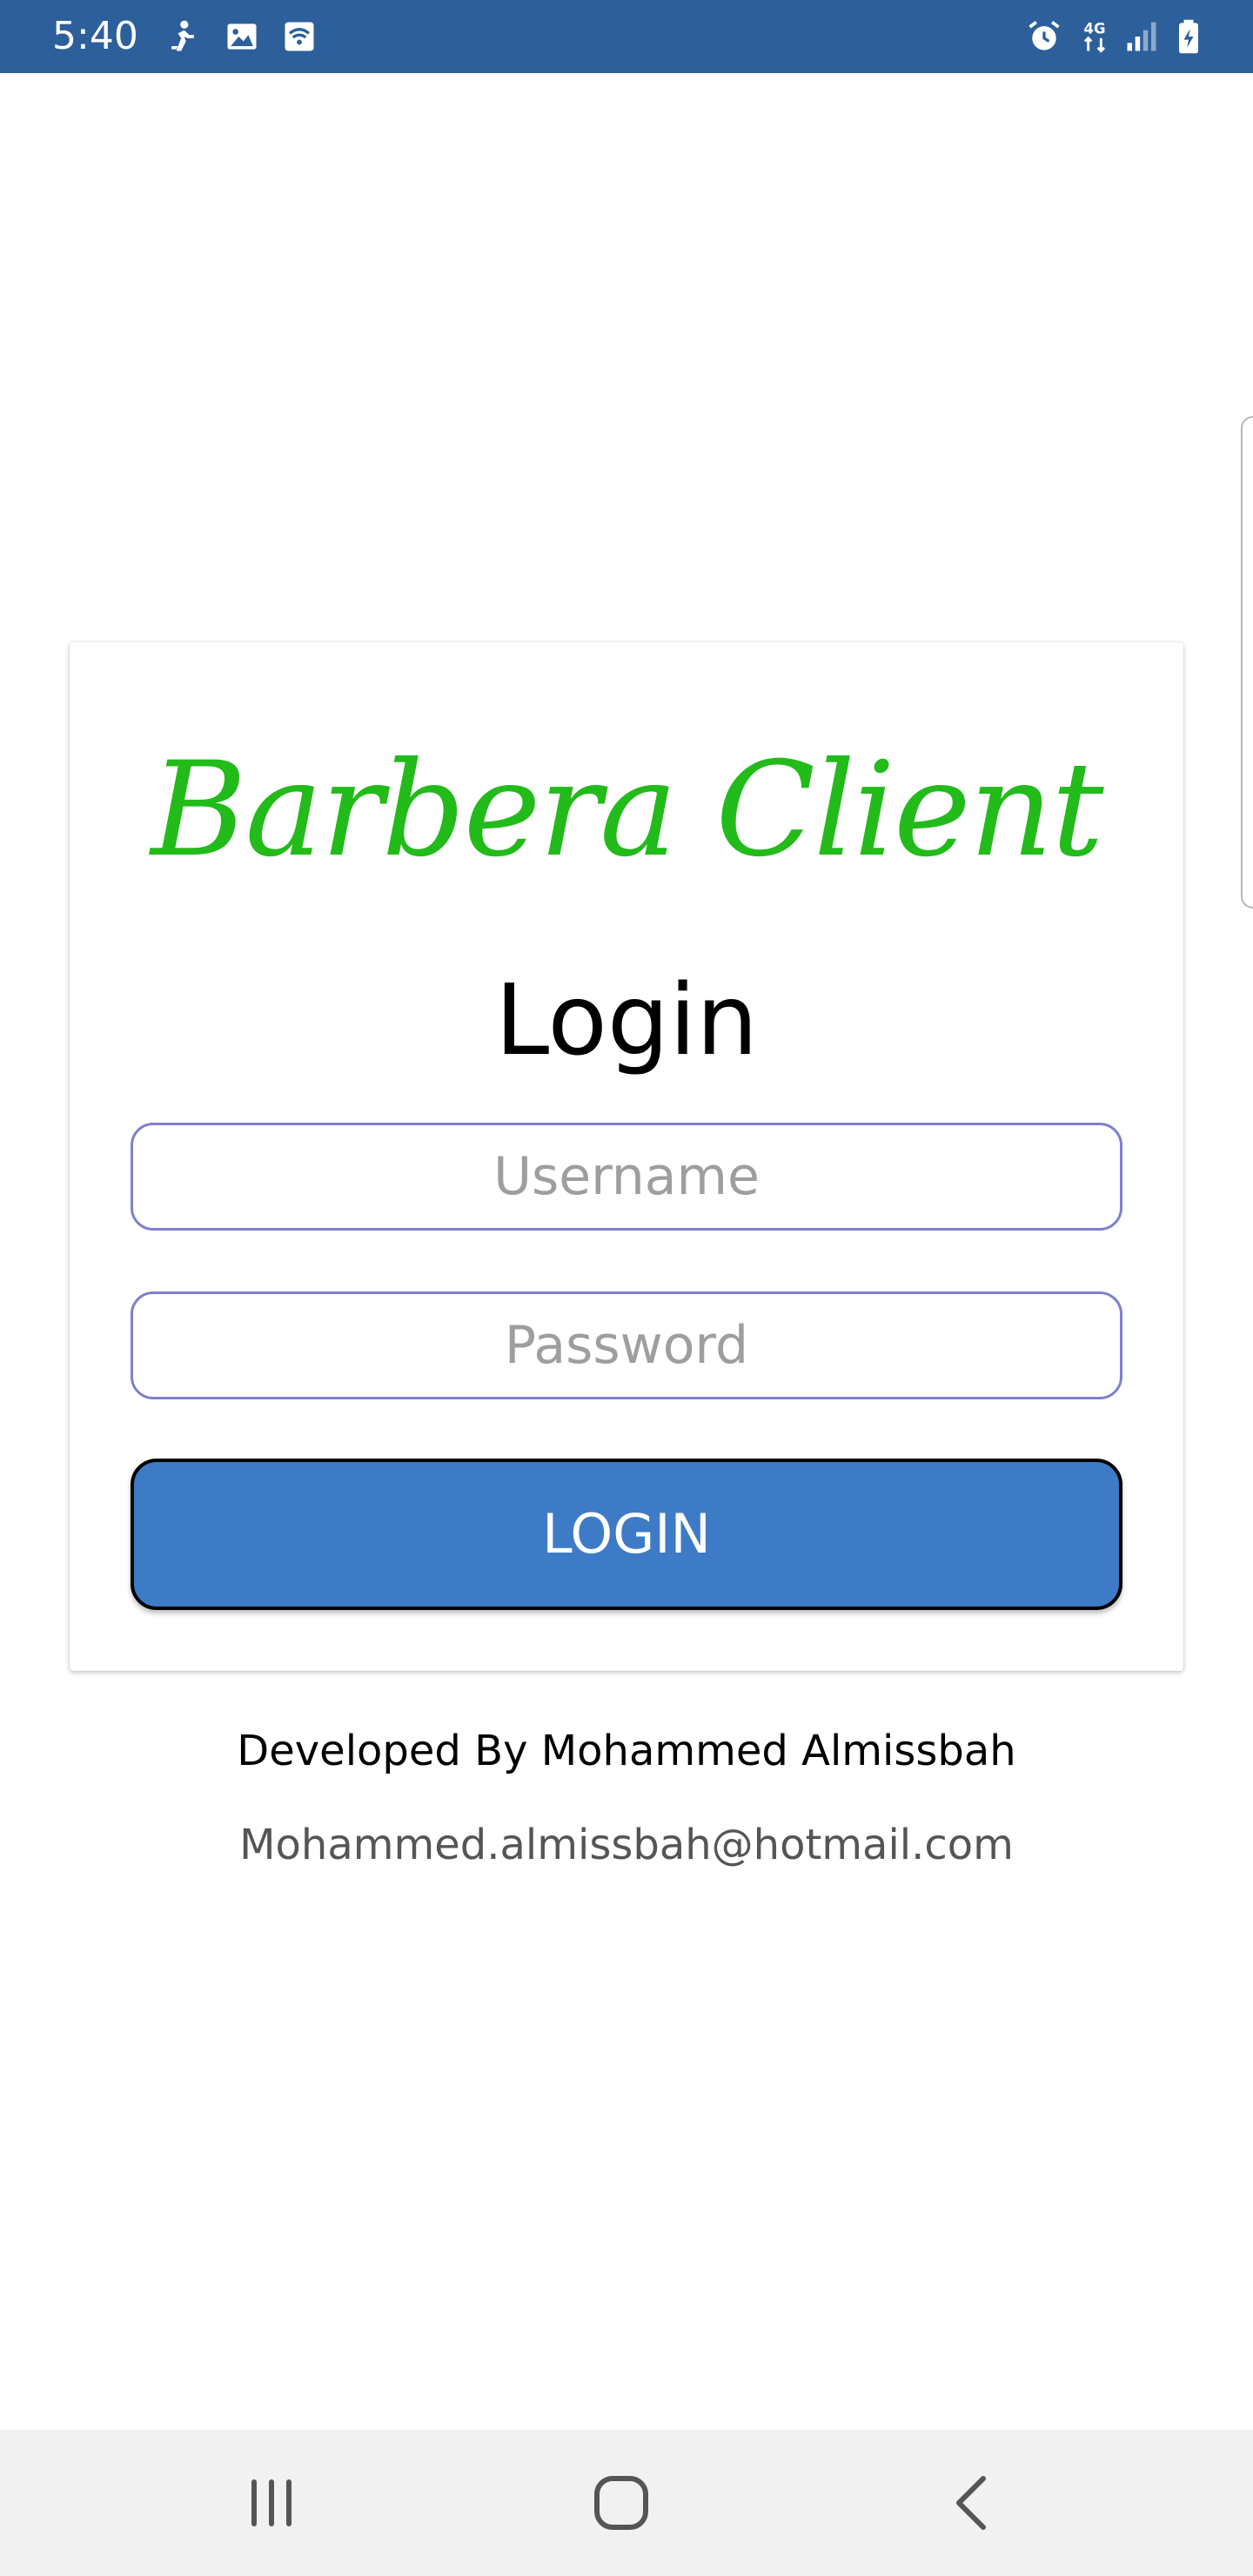  I want to click on navigation-bar, so click(626, 2503).